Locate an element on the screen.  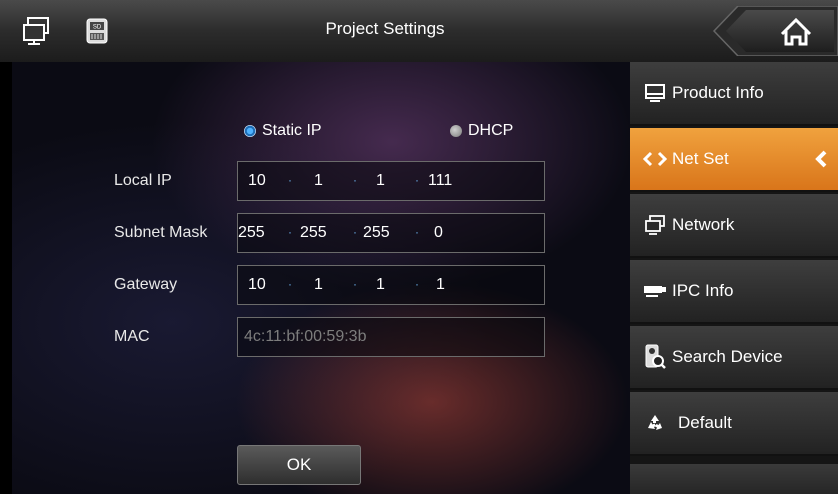
ok-button: OK is located at coordinates (299, 465).